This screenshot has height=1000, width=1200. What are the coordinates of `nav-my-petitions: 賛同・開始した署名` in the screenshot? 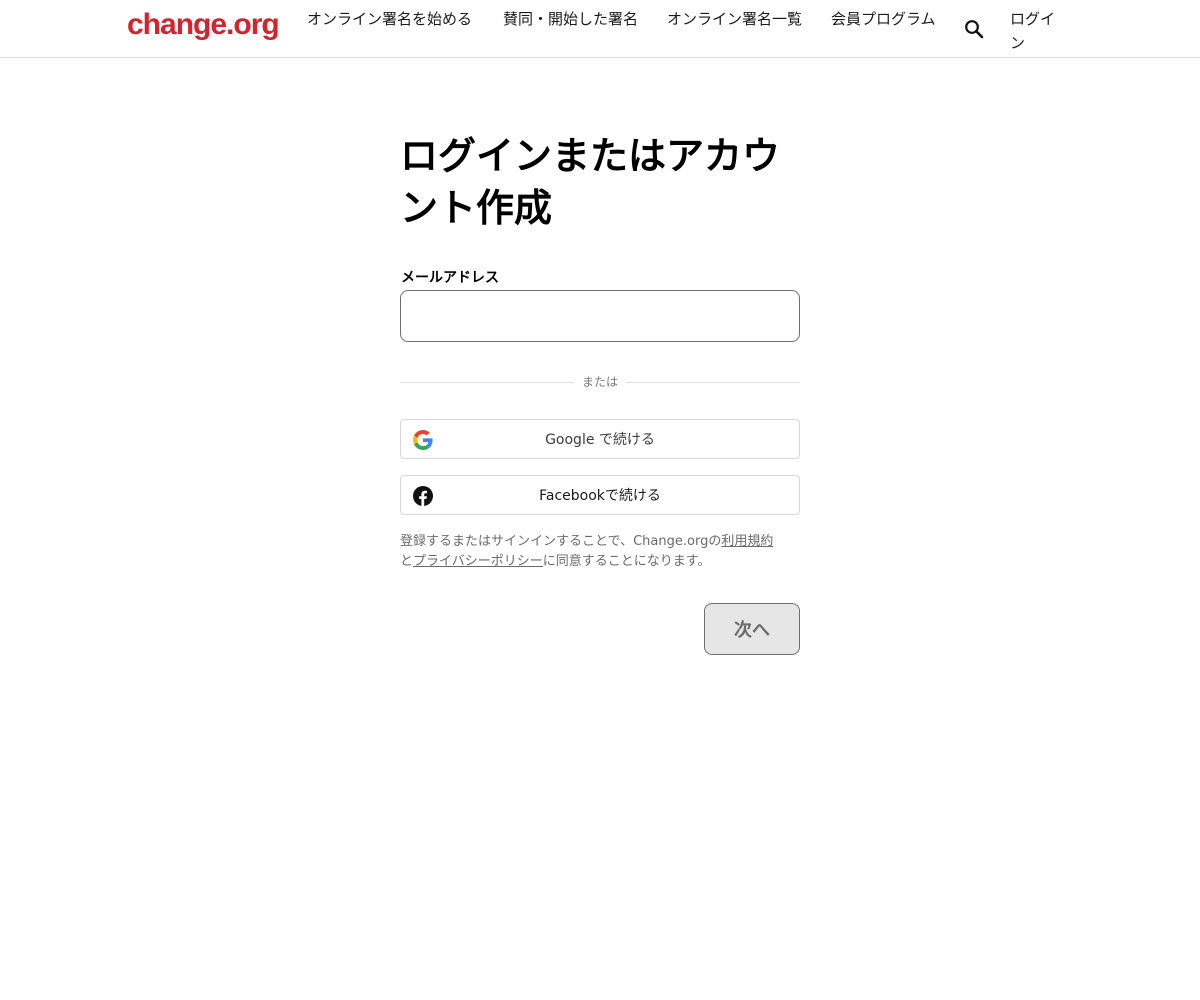 It's located at (573, 19).